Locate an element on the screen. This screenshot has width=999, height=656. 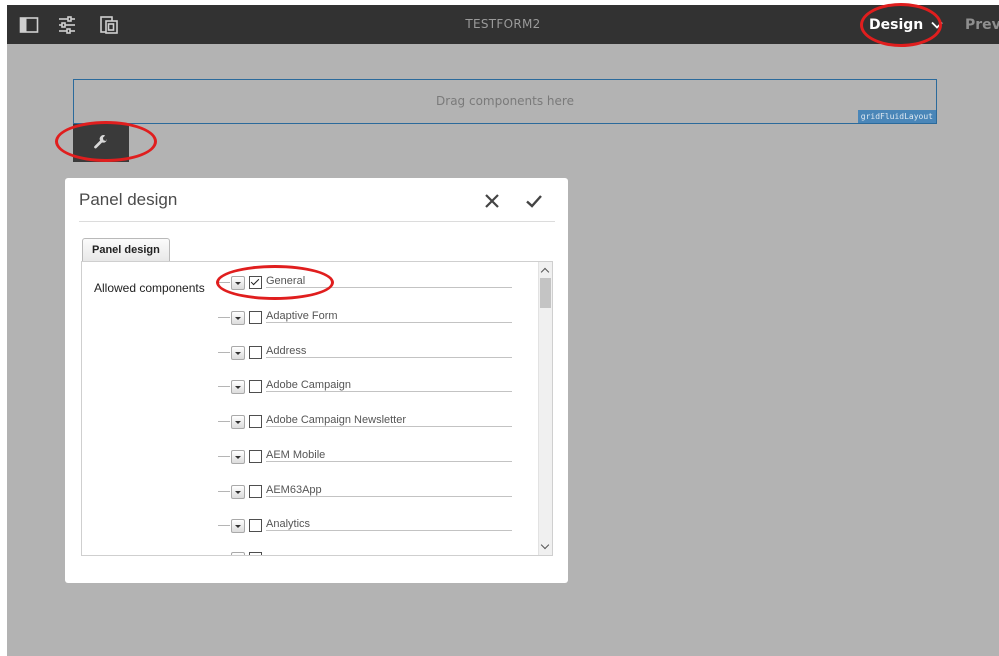
component-group-row-partial is located at coordinates (365, 552).